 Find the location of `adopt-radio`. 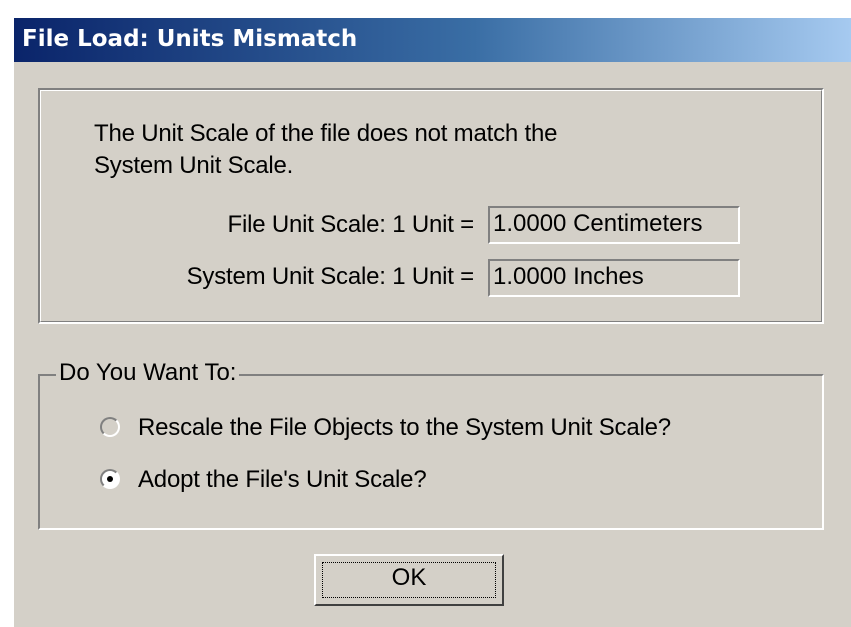

adopt-radio is located at coordinates (110, 479).